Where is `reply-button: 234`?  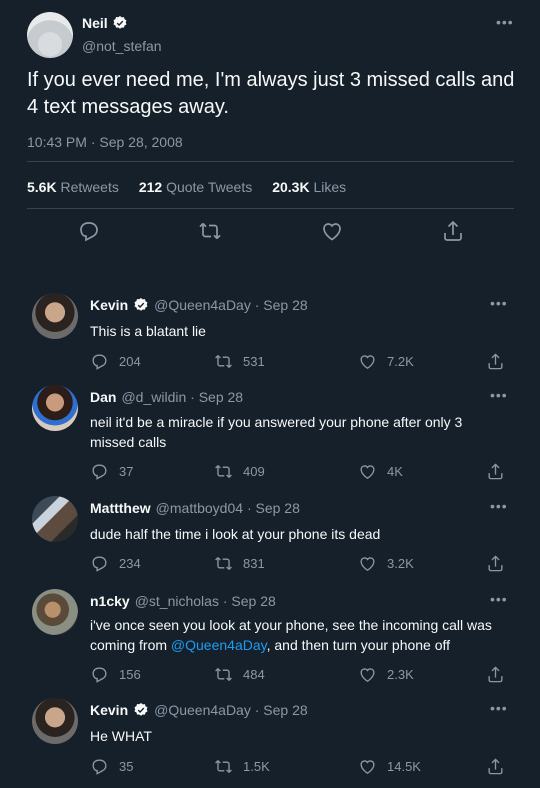 reply-button: 234 is located at coordinates (115, 563).